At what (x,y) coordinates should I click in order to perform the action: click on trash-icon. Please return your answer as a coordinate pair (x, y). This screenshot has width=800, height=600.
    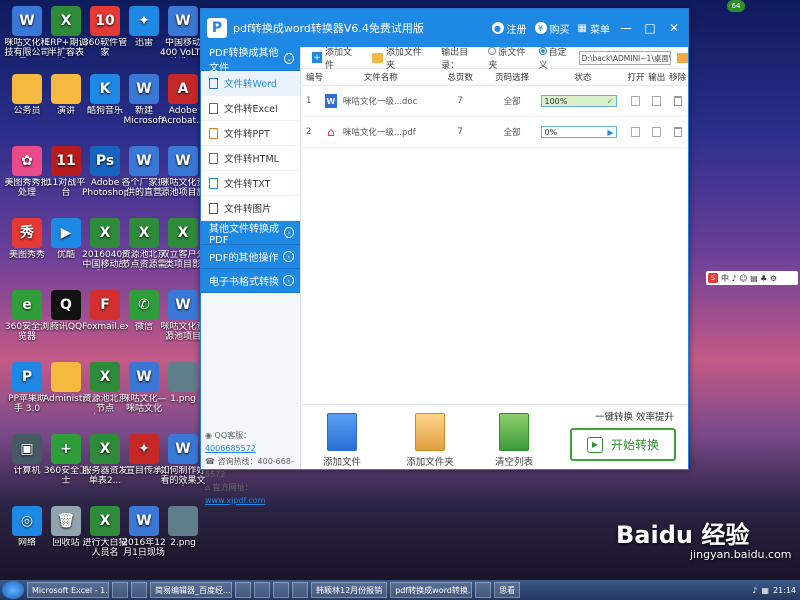
    Looking at the image, I should click on (677, 132).